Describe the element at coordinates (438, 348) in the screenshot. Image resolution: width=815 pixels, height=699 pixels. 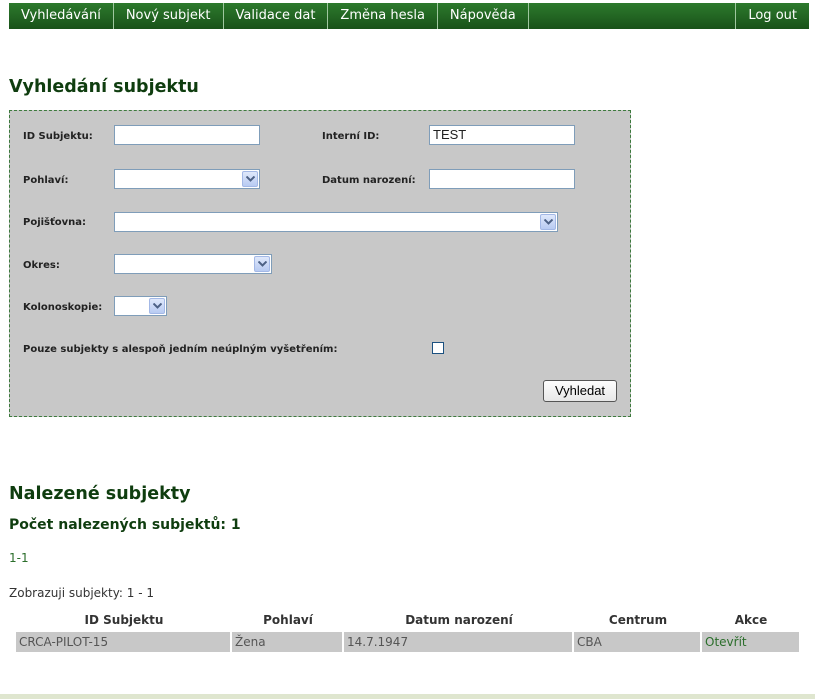
I see `incomplete-exam-checkbox` at that location.